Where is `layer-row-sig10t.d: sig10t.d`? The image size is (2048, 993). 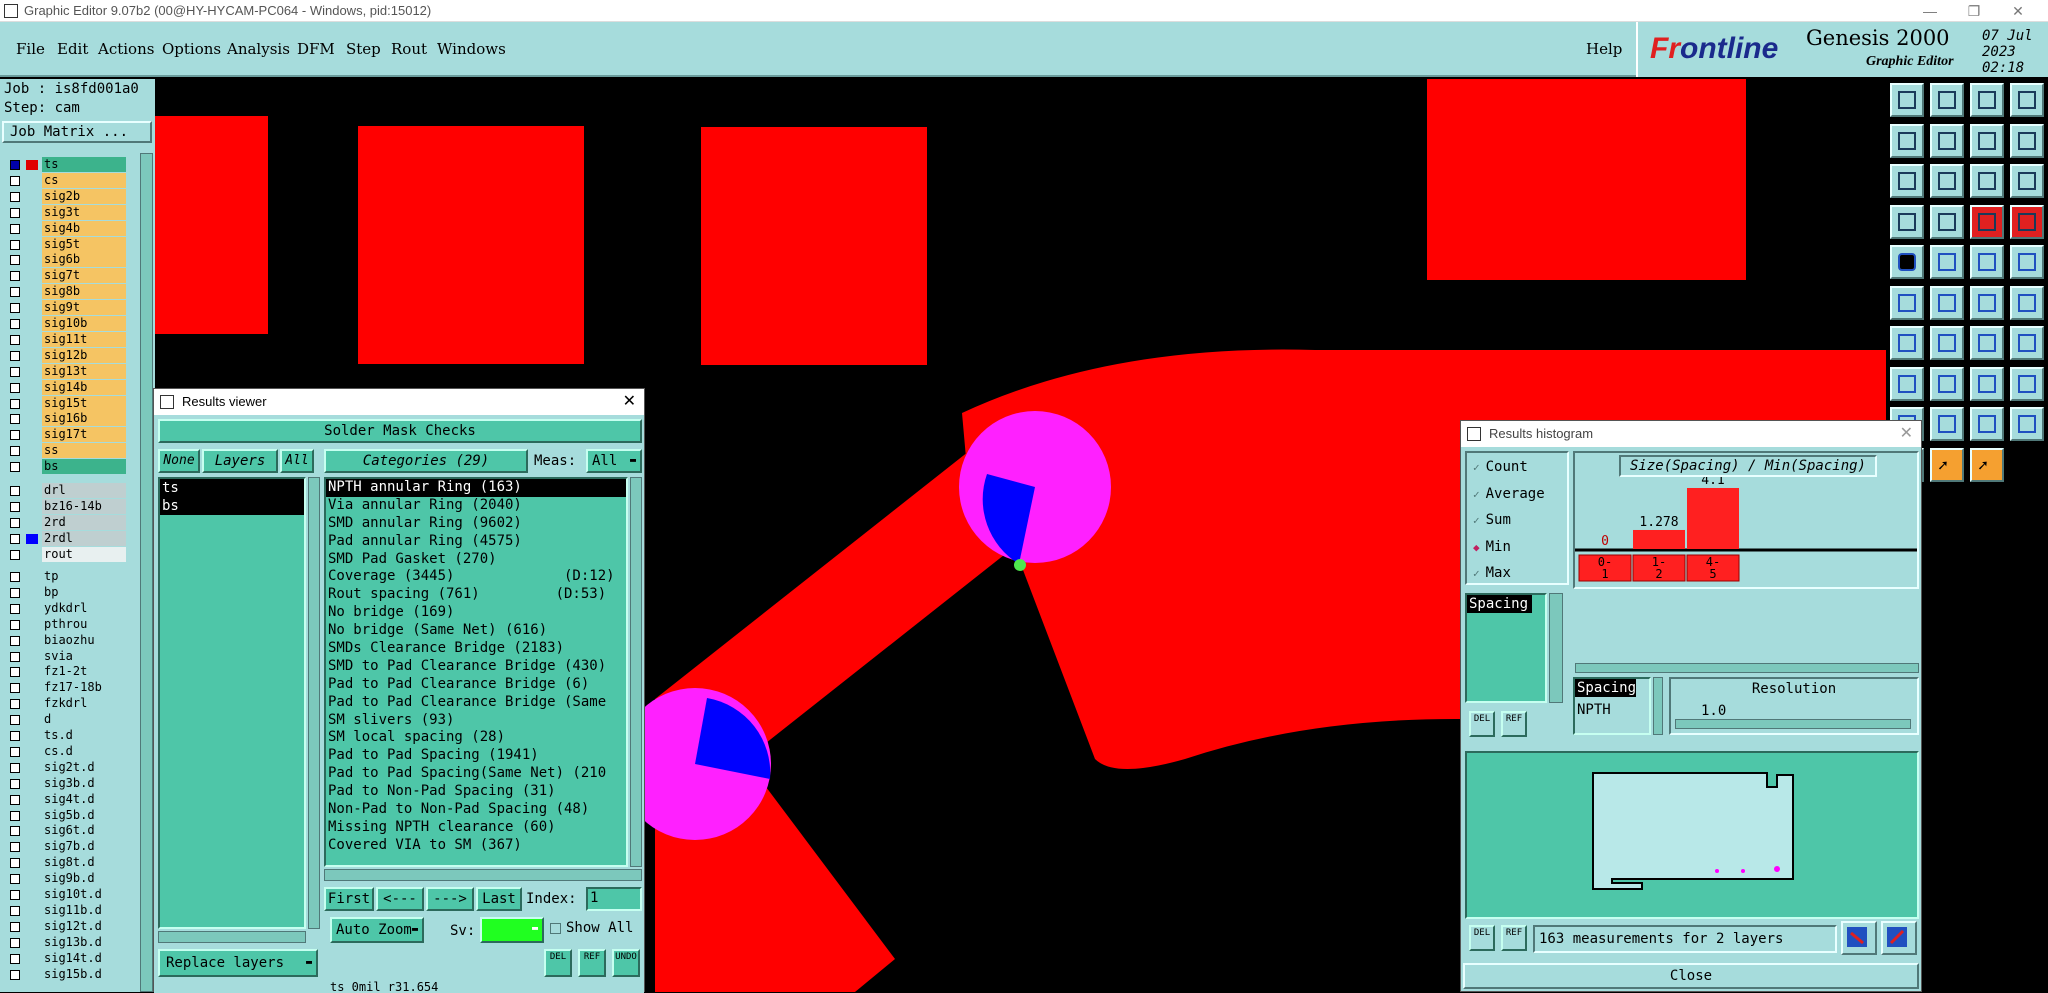 layer-row-sig10t.d: sig10t.d is located at coordinates (65, 894).